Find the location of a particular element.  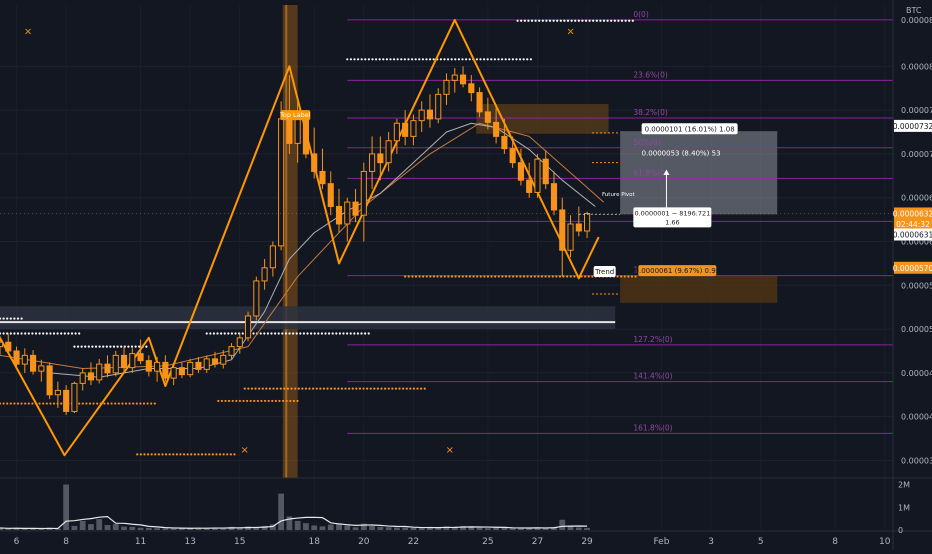

measure-top-label: 0.0000101 (16.01%) 1.08 is located at coordinates (690, 129).